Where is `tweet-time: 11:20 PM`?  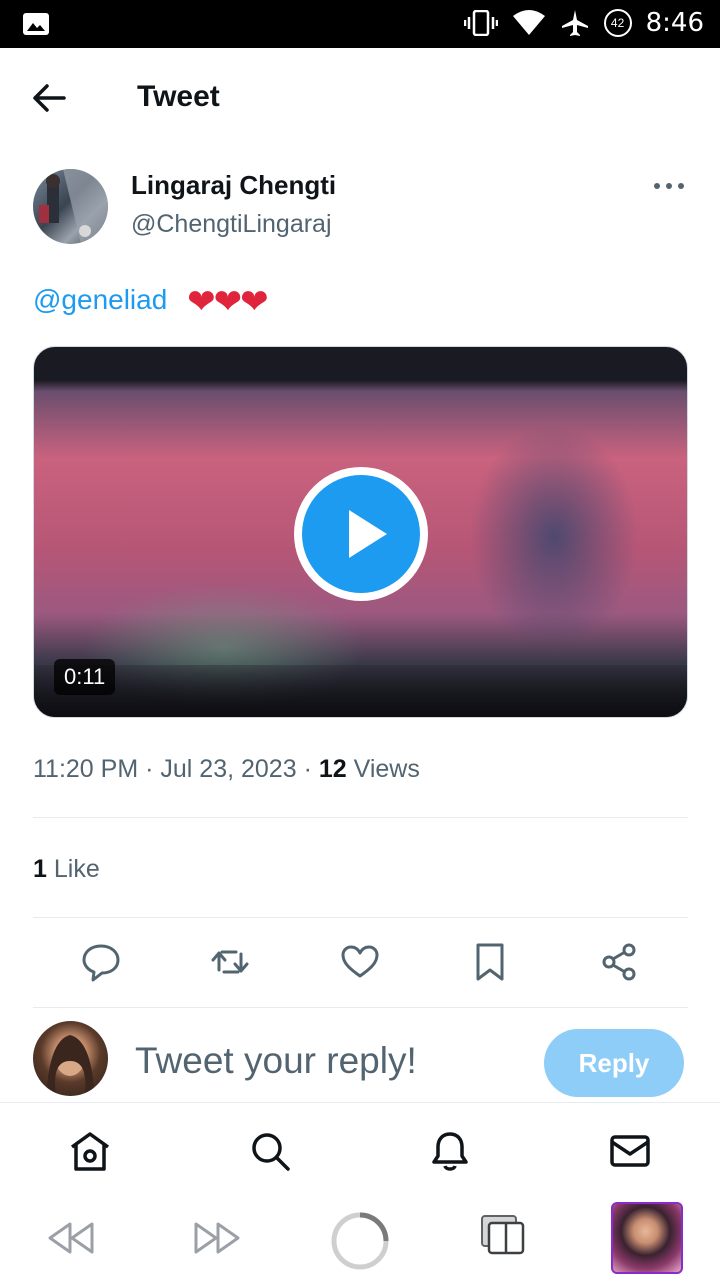 tweet-time: 11:20 PM is located at coordinates (86, 769).